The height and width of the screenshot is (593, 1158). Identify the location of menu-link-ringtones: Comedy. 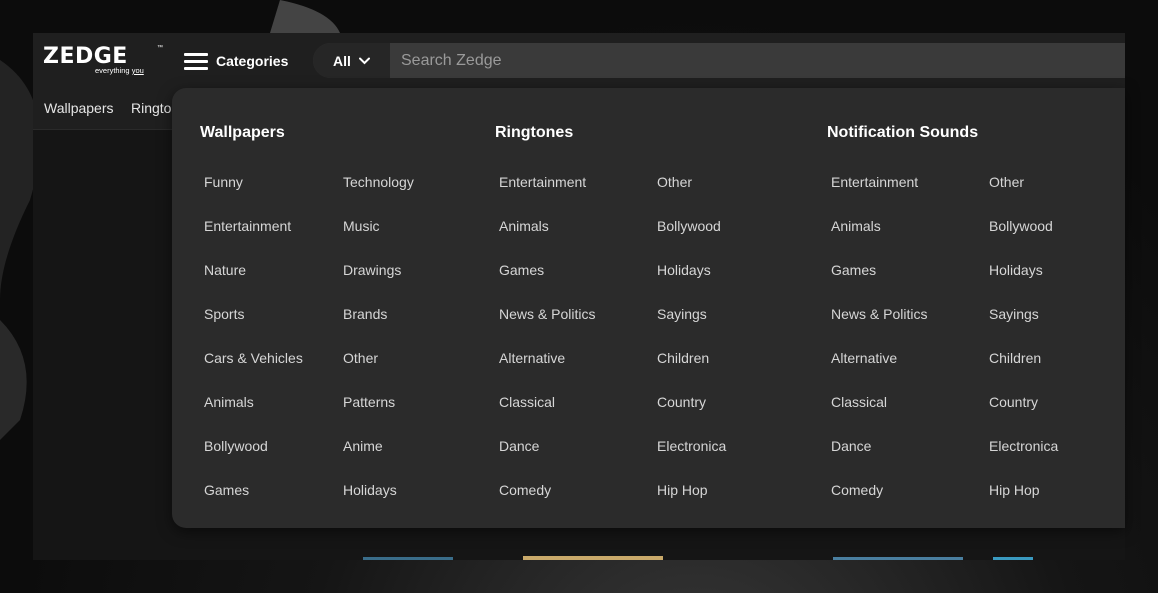
(525, 490).